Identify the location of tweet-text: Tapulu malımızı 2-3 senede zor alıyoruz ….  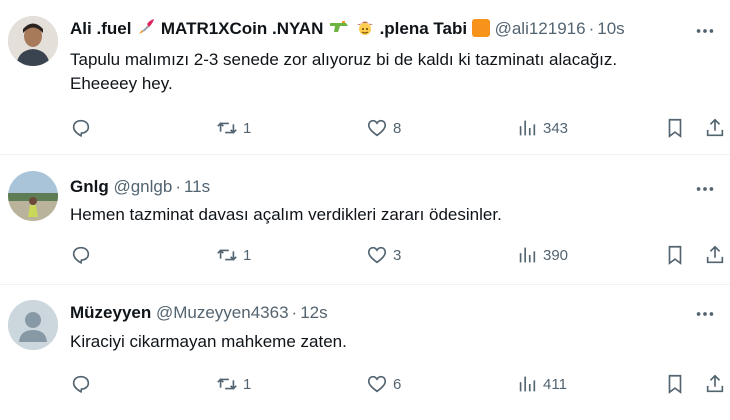
(395, 72).